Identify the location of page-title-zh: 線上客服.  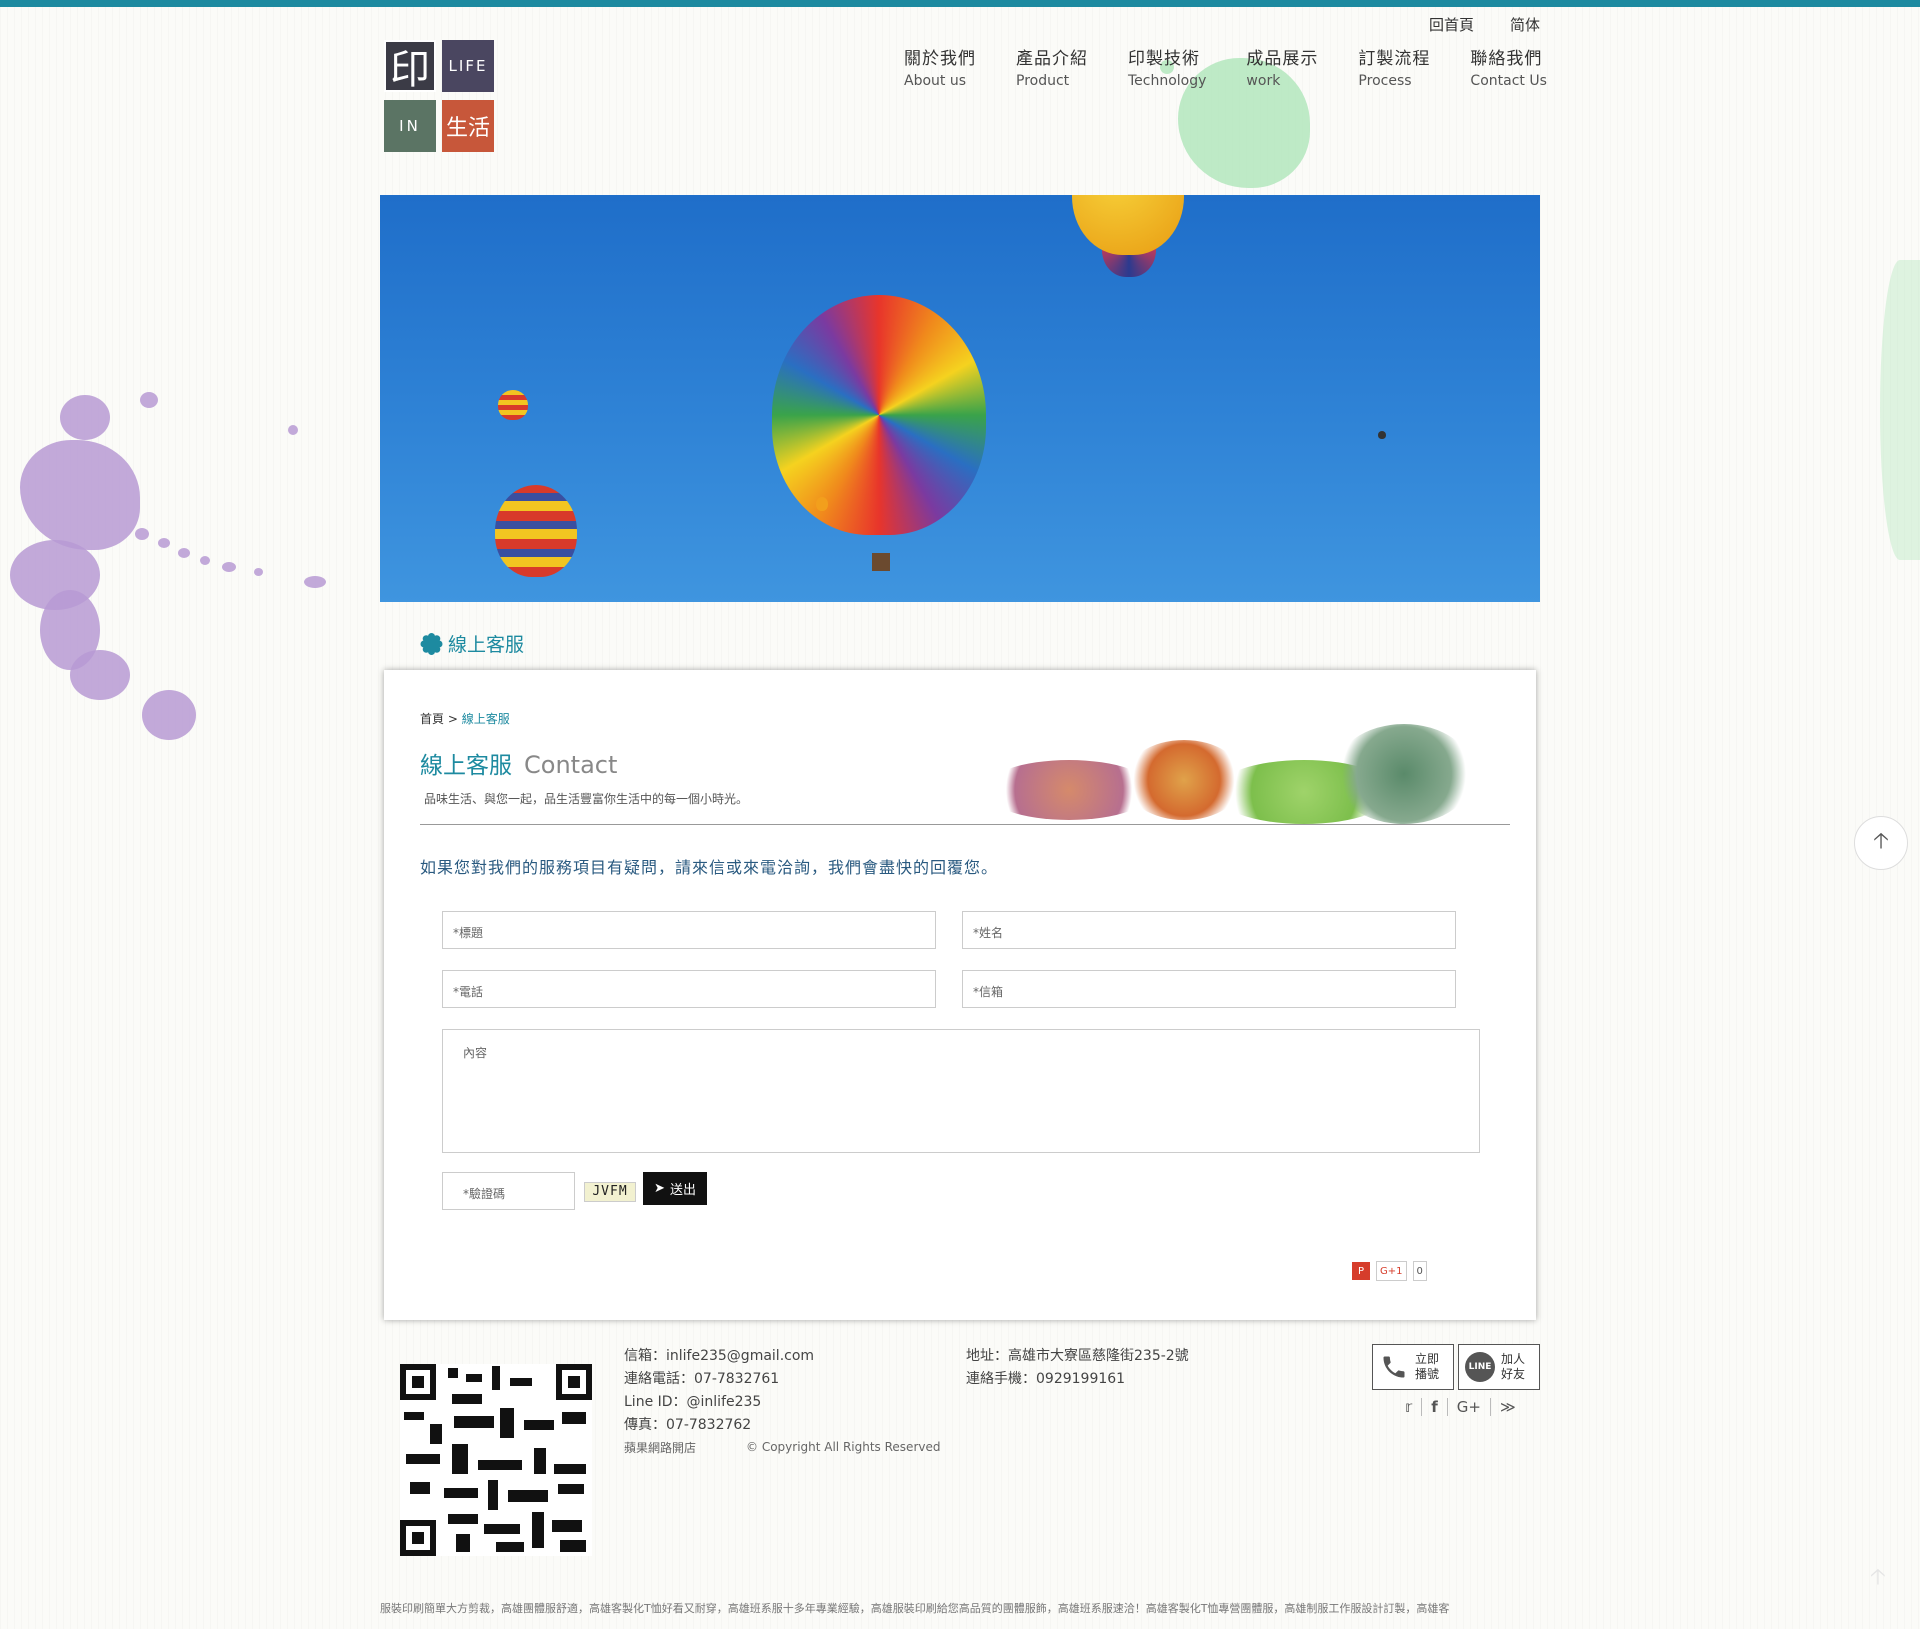
(466, 766).